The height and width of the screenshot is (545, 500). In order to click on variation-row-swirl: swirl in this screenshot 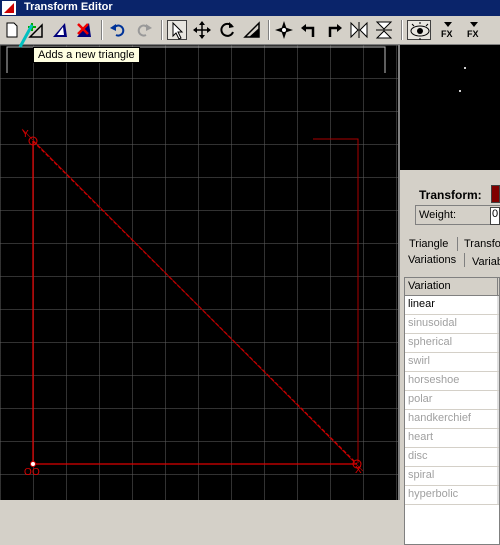, I will do `click(452, 362)`.